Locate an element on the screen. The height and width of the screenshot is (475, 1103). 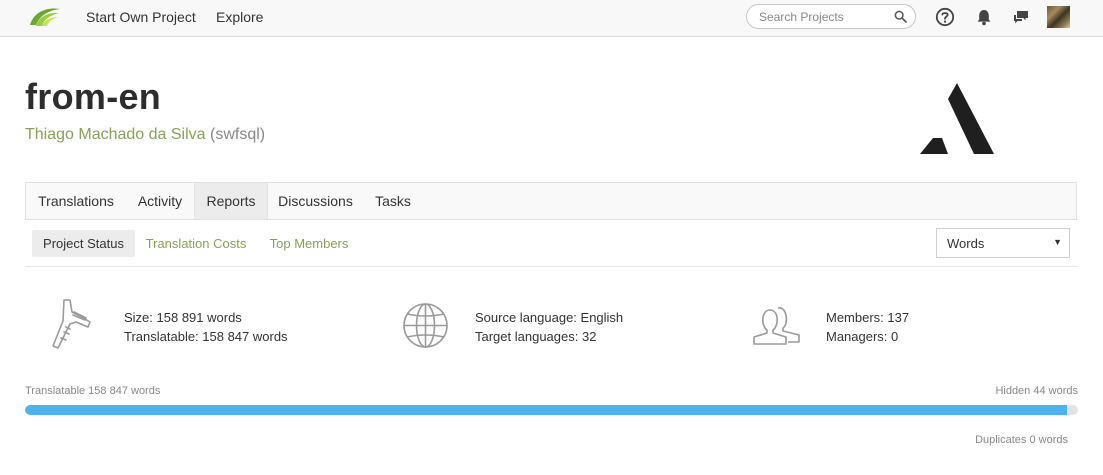
project-logo-icon is located at coordinates (957, 118).